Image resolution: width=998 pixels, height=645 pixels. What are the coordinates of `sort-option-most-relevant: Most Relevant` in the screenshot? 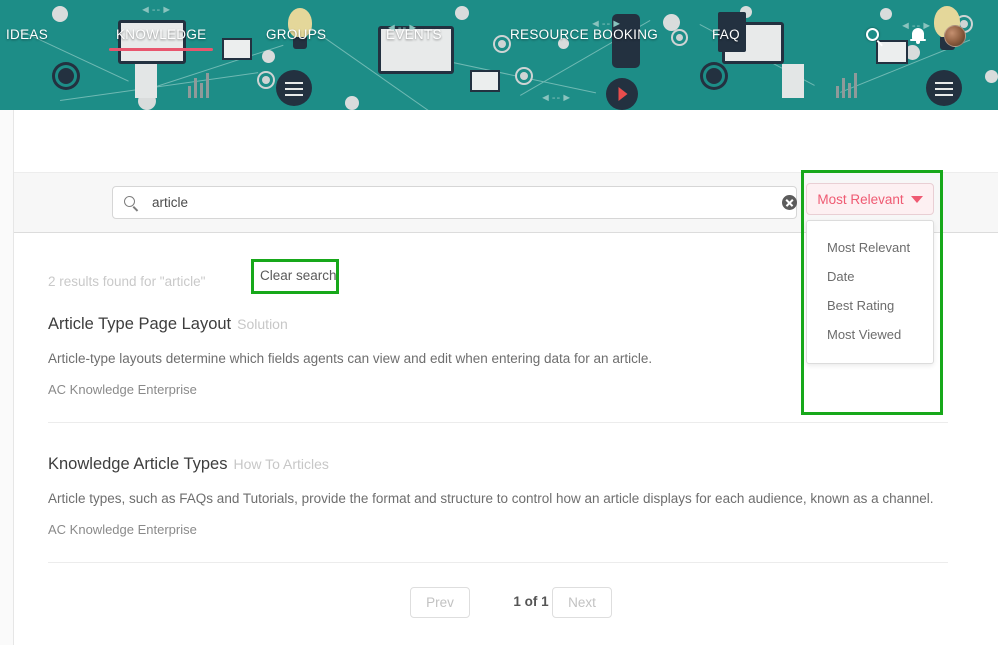 It's located at (870, 247).